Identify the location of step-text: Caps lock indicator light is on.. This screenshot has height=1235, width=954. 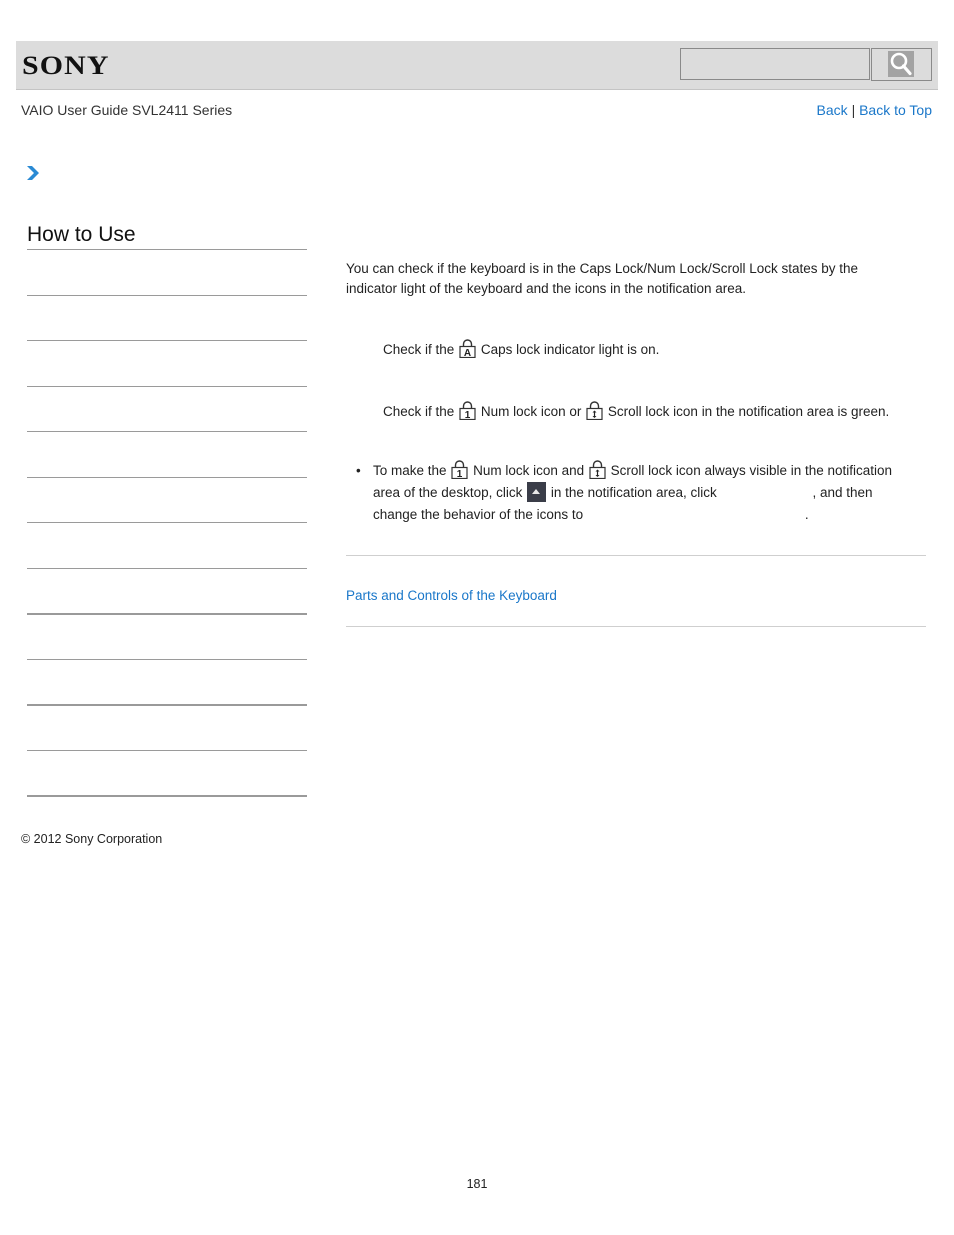
(570, 349).